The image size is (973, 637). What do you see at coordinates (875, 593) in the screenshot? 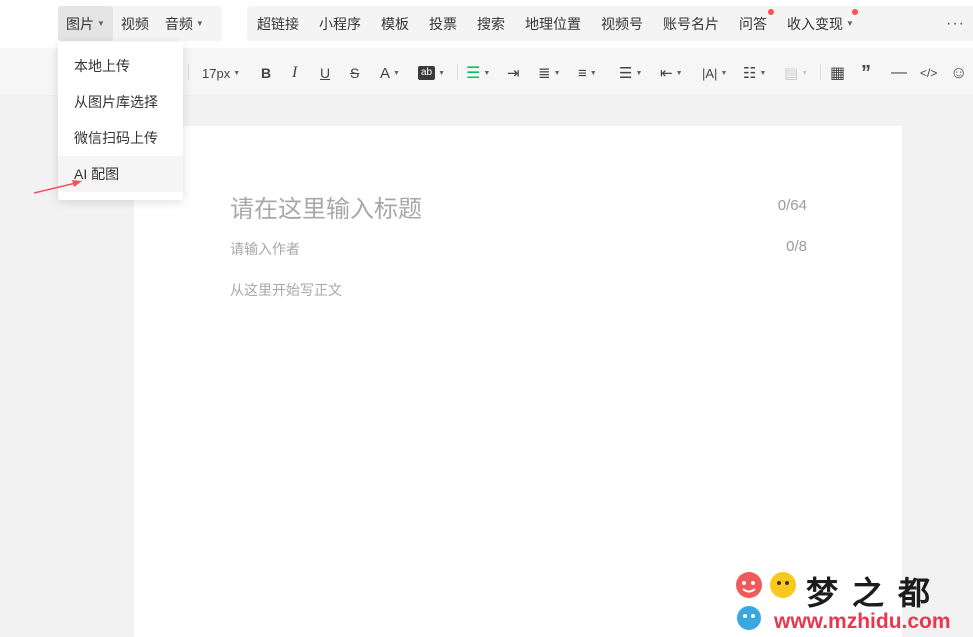
I see `watermark-title: 梦之都` at bounding box center [875, 593].